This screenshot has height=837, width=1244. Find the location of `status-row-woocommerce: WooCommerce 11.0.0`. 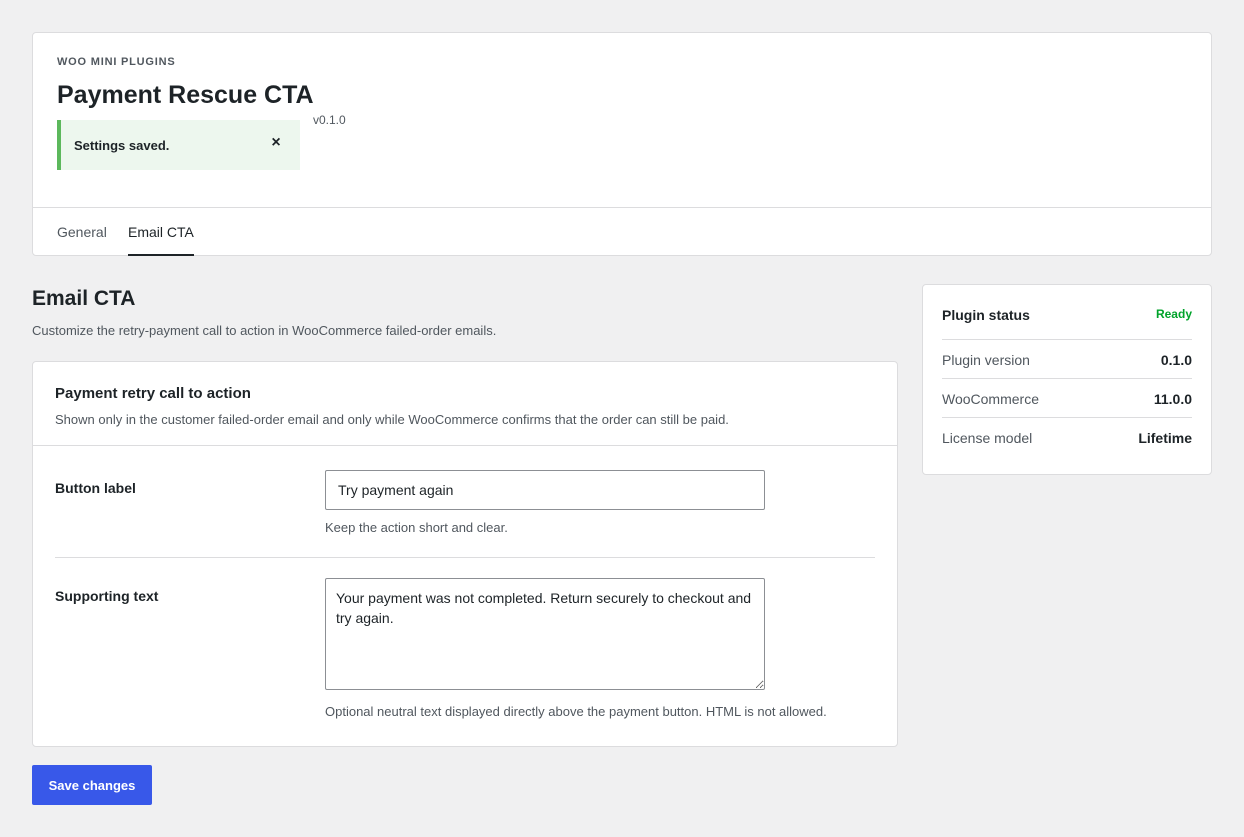

status-row-woocommerce: WooCommerce 11.0.0 is located at coordinates (1067, 398).